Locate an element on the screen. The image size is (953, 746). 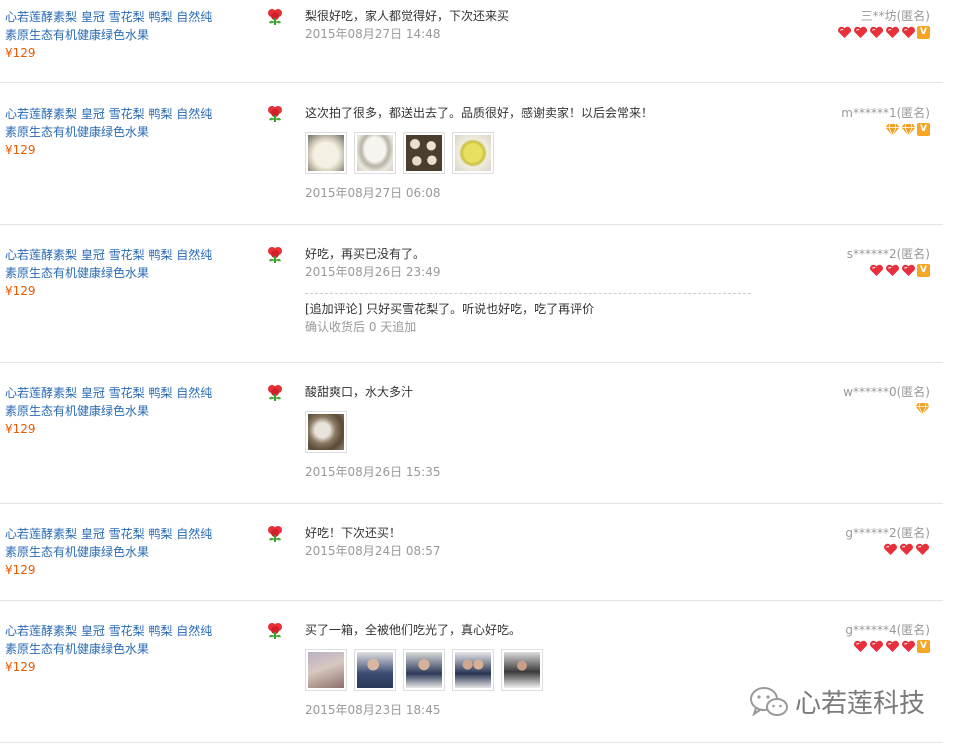
reviewer-name: 三**坊(匿名) is located at coordinates (895, 16).